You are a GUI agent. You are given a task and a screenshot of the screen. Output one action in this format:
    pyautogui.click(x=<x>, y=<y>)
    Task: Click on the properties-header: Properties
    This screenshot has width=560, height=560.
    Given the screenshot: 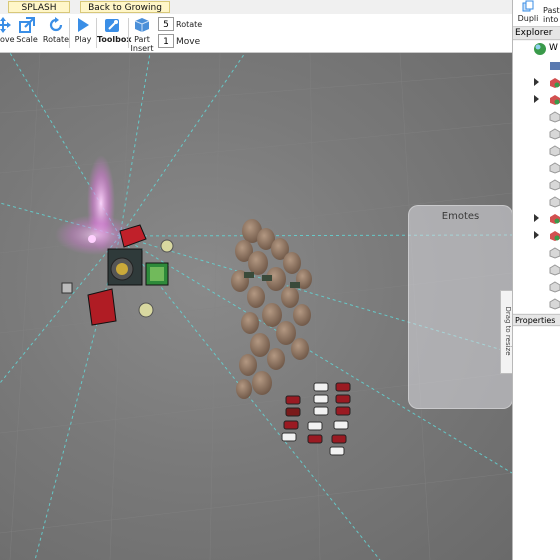 What is the action you would take?
    pyautogui.click(x=536, y=320)
    